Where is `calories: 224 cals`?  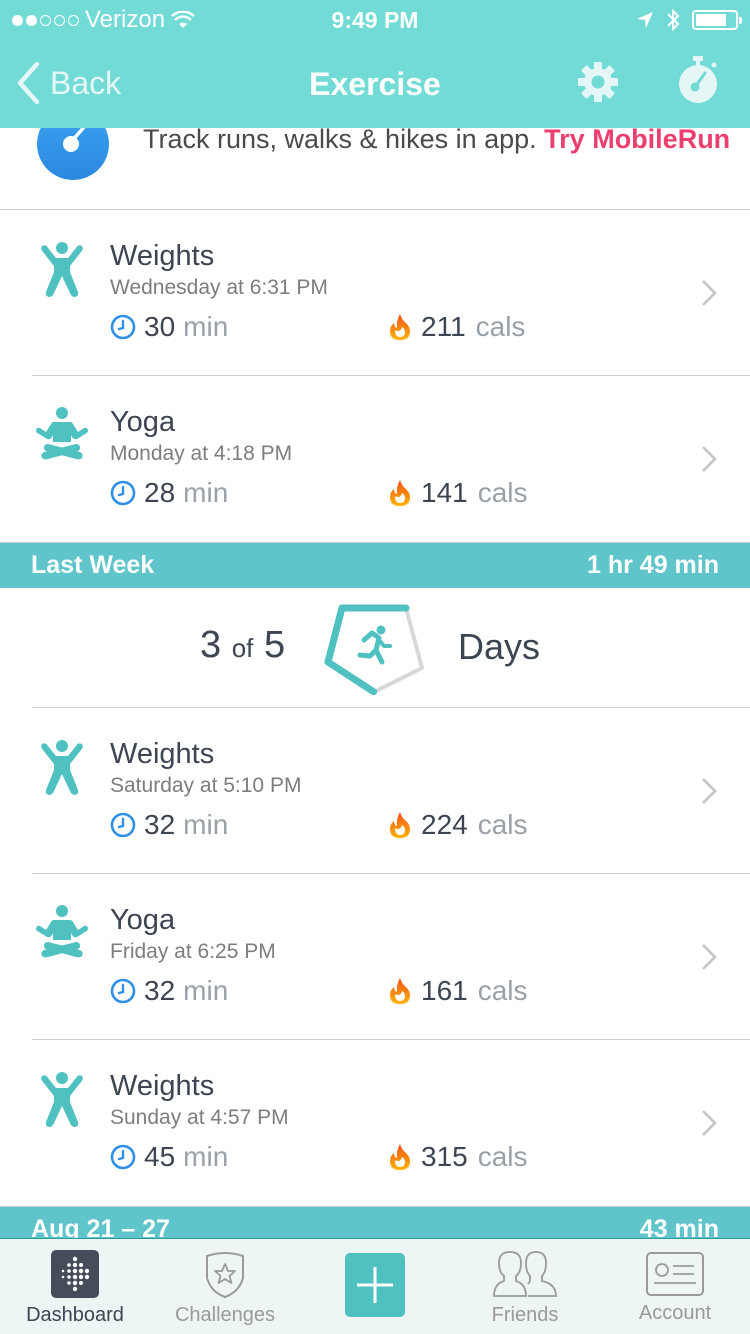 calories: 224 cals is located at coordinates (458, 825).